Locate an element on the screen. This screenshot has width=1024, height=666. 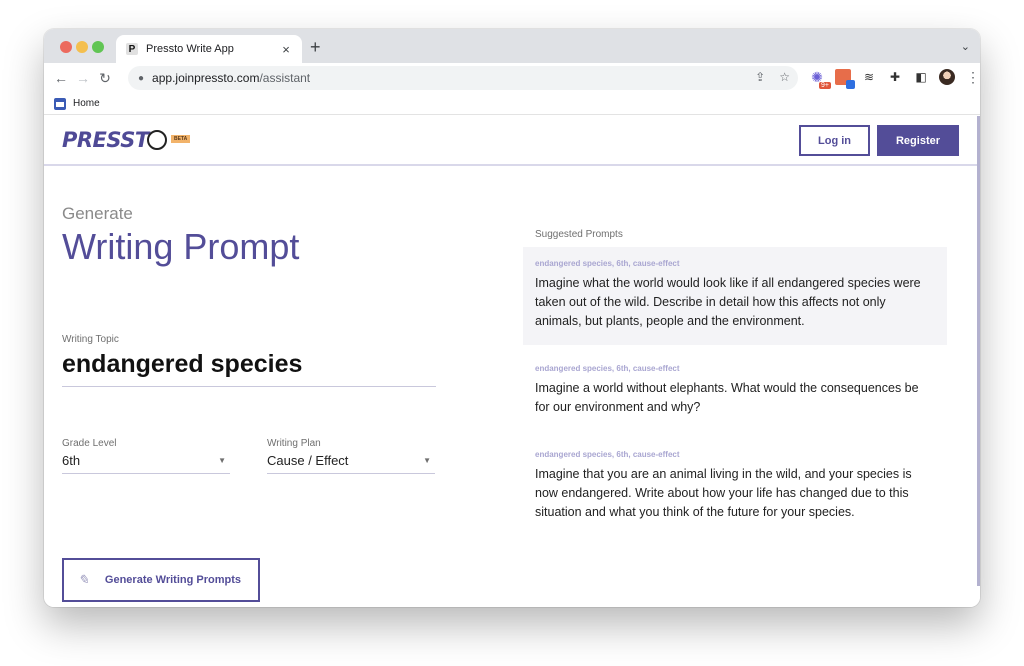
url-host: app.joinpressto.com is located at coordinates (206, 78).